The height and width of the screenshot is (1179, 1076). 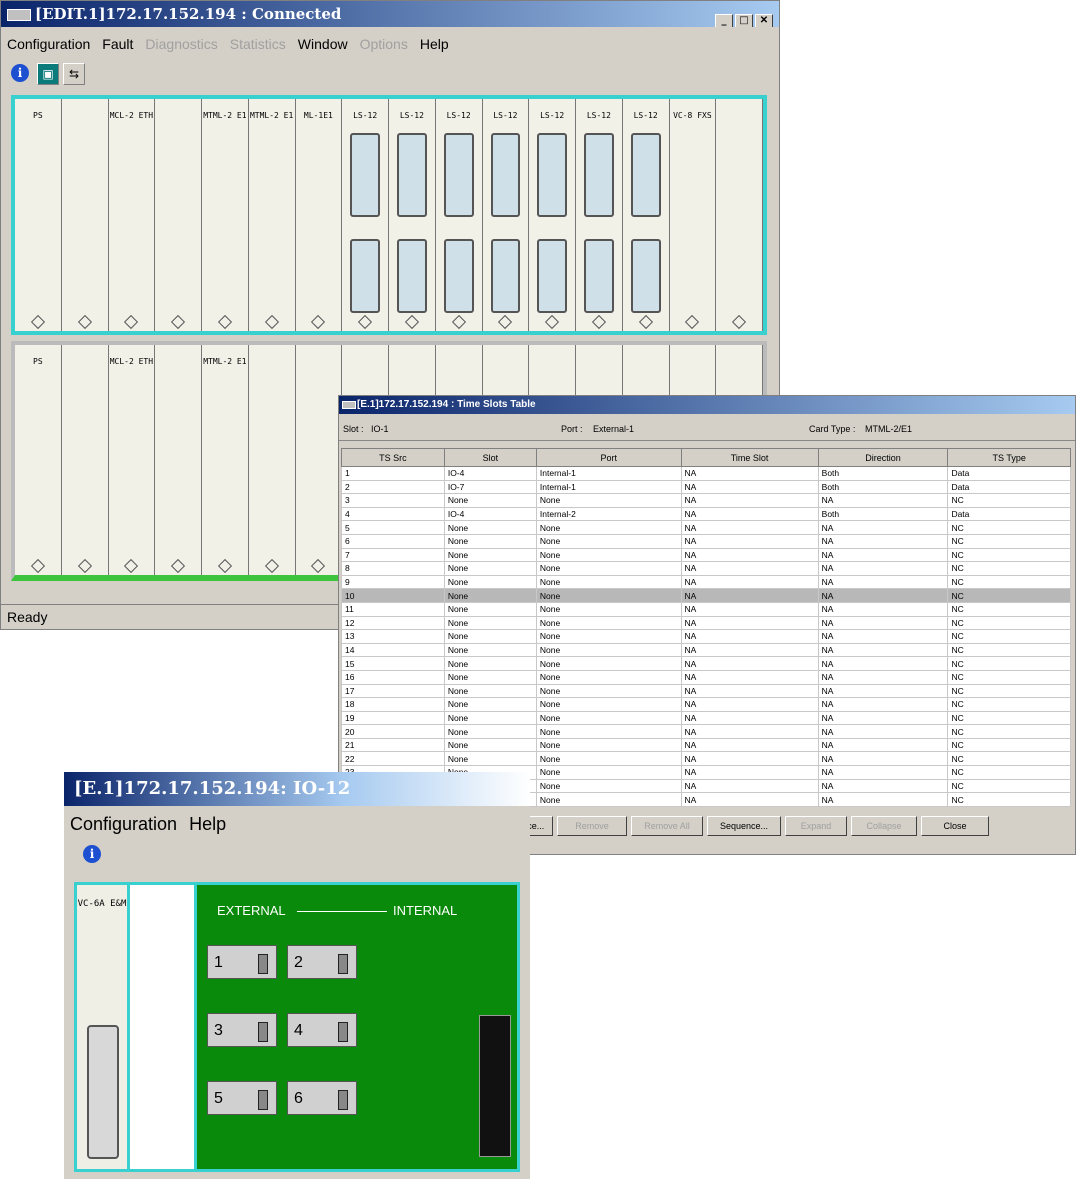 I want to click on column-header: TS Src, so click(x=393, y=457).